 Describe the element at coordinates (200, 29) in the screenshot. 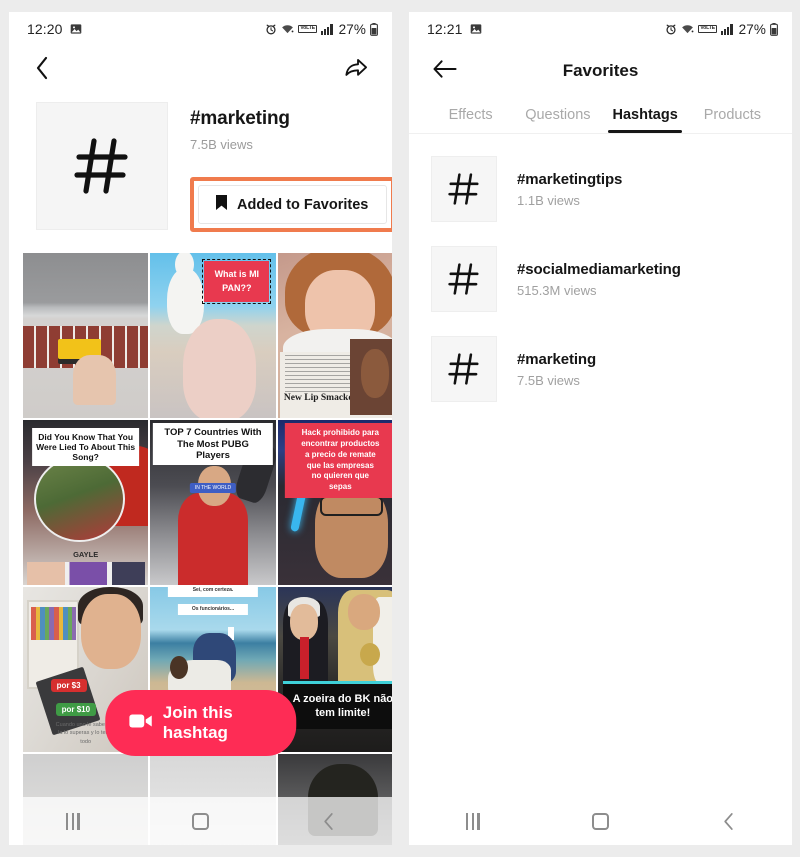

I see `left-status-bar: 12:20 VoLTE 27%` at that location.